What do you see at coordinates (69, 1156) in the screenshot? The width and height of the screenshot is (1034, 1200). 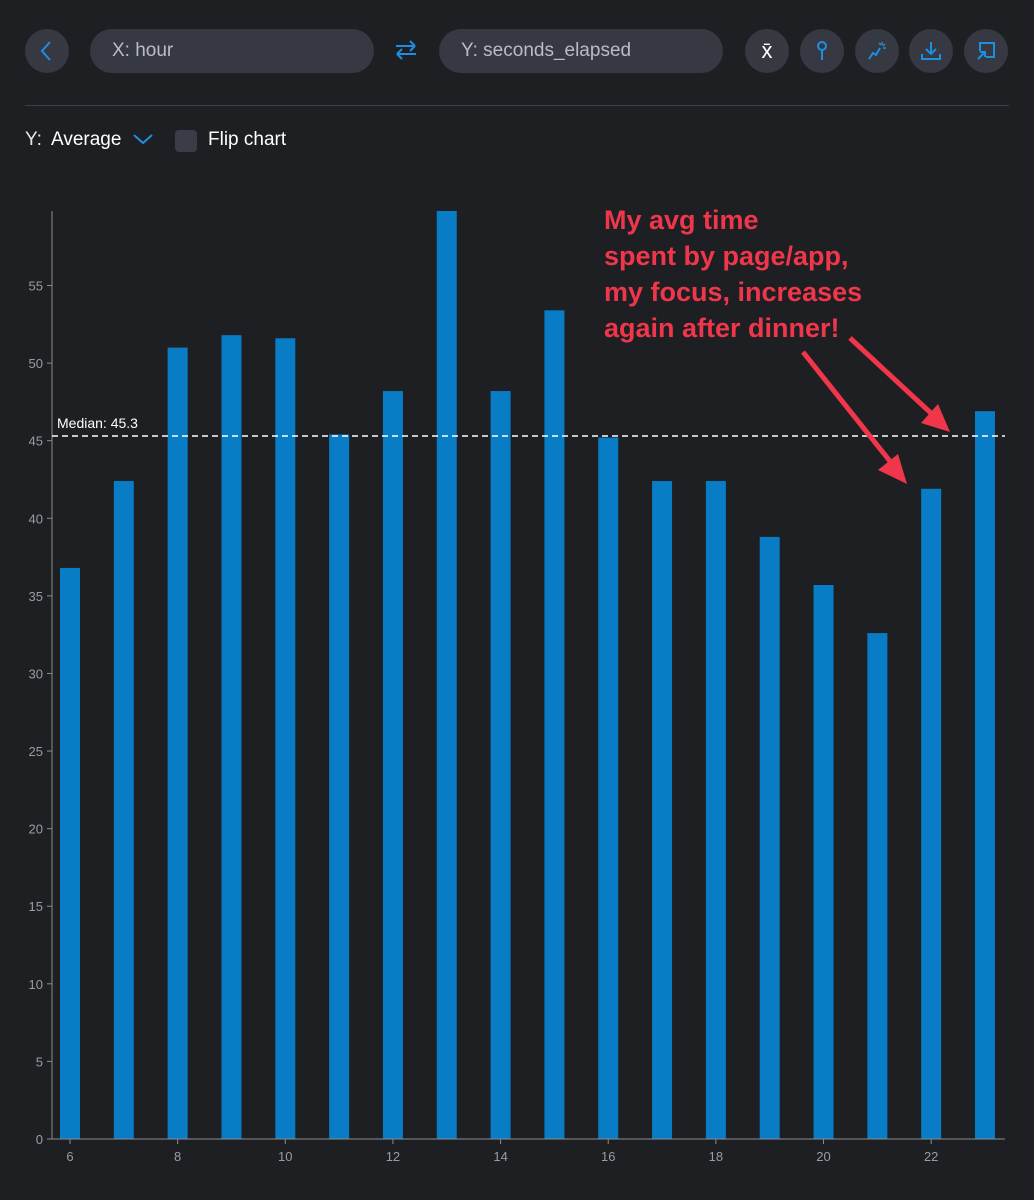 I see `x-tick-label: 6` at bounding box center [69, 1156].